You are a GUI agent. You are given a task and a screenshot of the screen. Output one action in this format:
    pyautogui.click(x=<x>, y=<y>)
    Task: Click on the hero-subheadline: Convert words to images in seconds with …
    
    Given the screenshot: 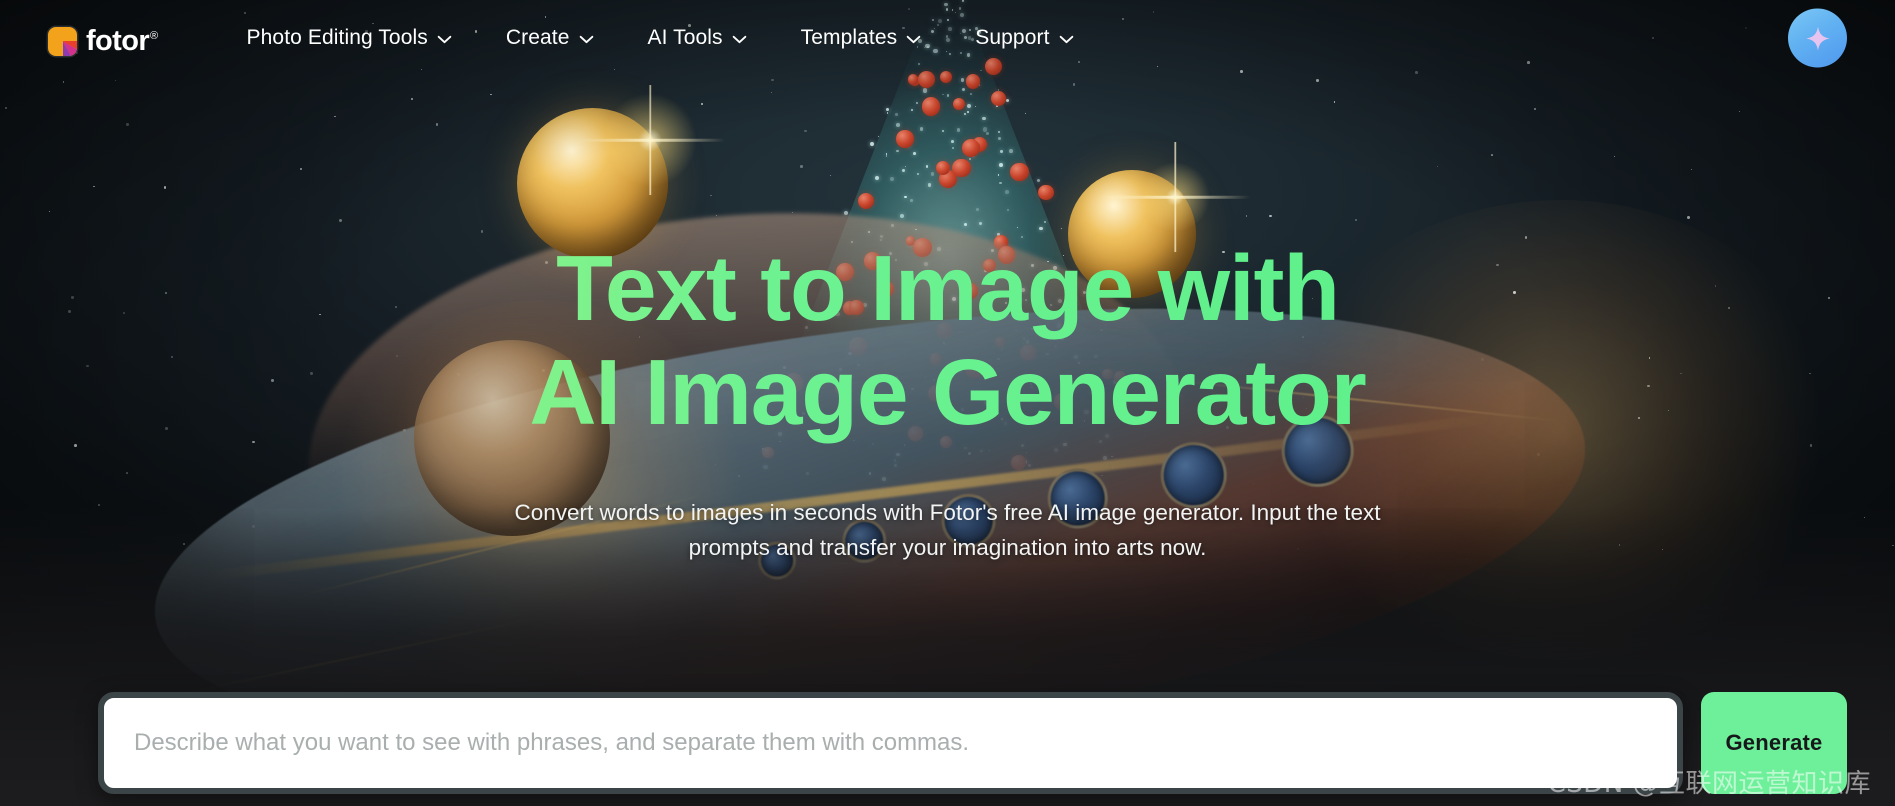 What is the action you would take?
    pyautogui.click(x=947, y=530)
    